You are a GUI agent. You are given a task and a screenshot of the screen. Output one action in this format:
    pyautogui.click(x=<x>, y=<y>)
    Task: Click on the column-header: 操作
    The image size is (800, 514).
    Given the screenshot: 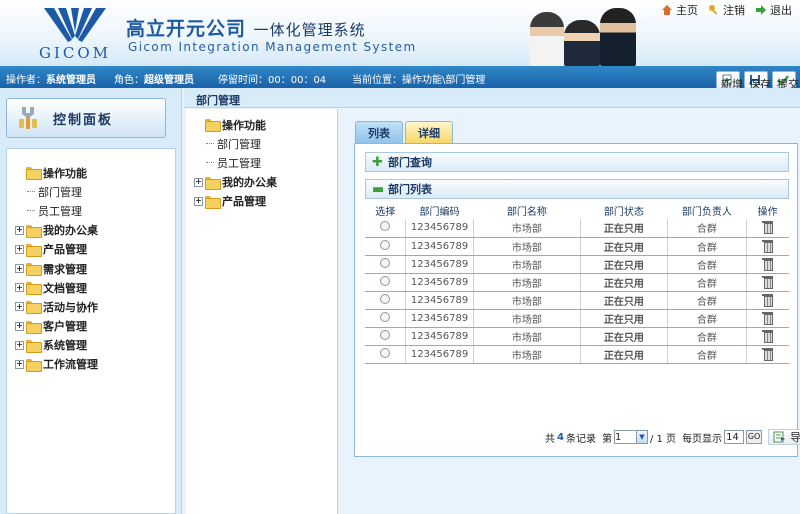 What is the action you would take?
    pyautogui.click(x=767, y=212)
    